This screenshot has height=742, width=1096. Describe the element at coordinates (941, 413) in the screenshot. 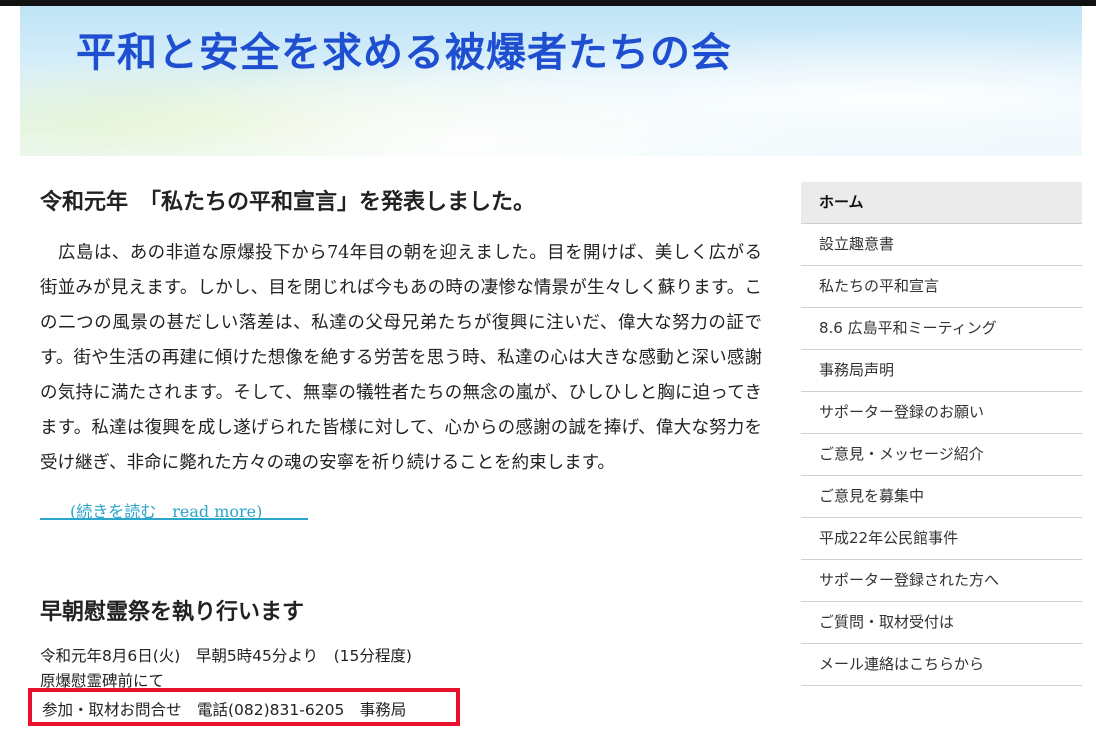

I see `sidebar-item-supporter-request: サポーター登録のお願い` at that location.